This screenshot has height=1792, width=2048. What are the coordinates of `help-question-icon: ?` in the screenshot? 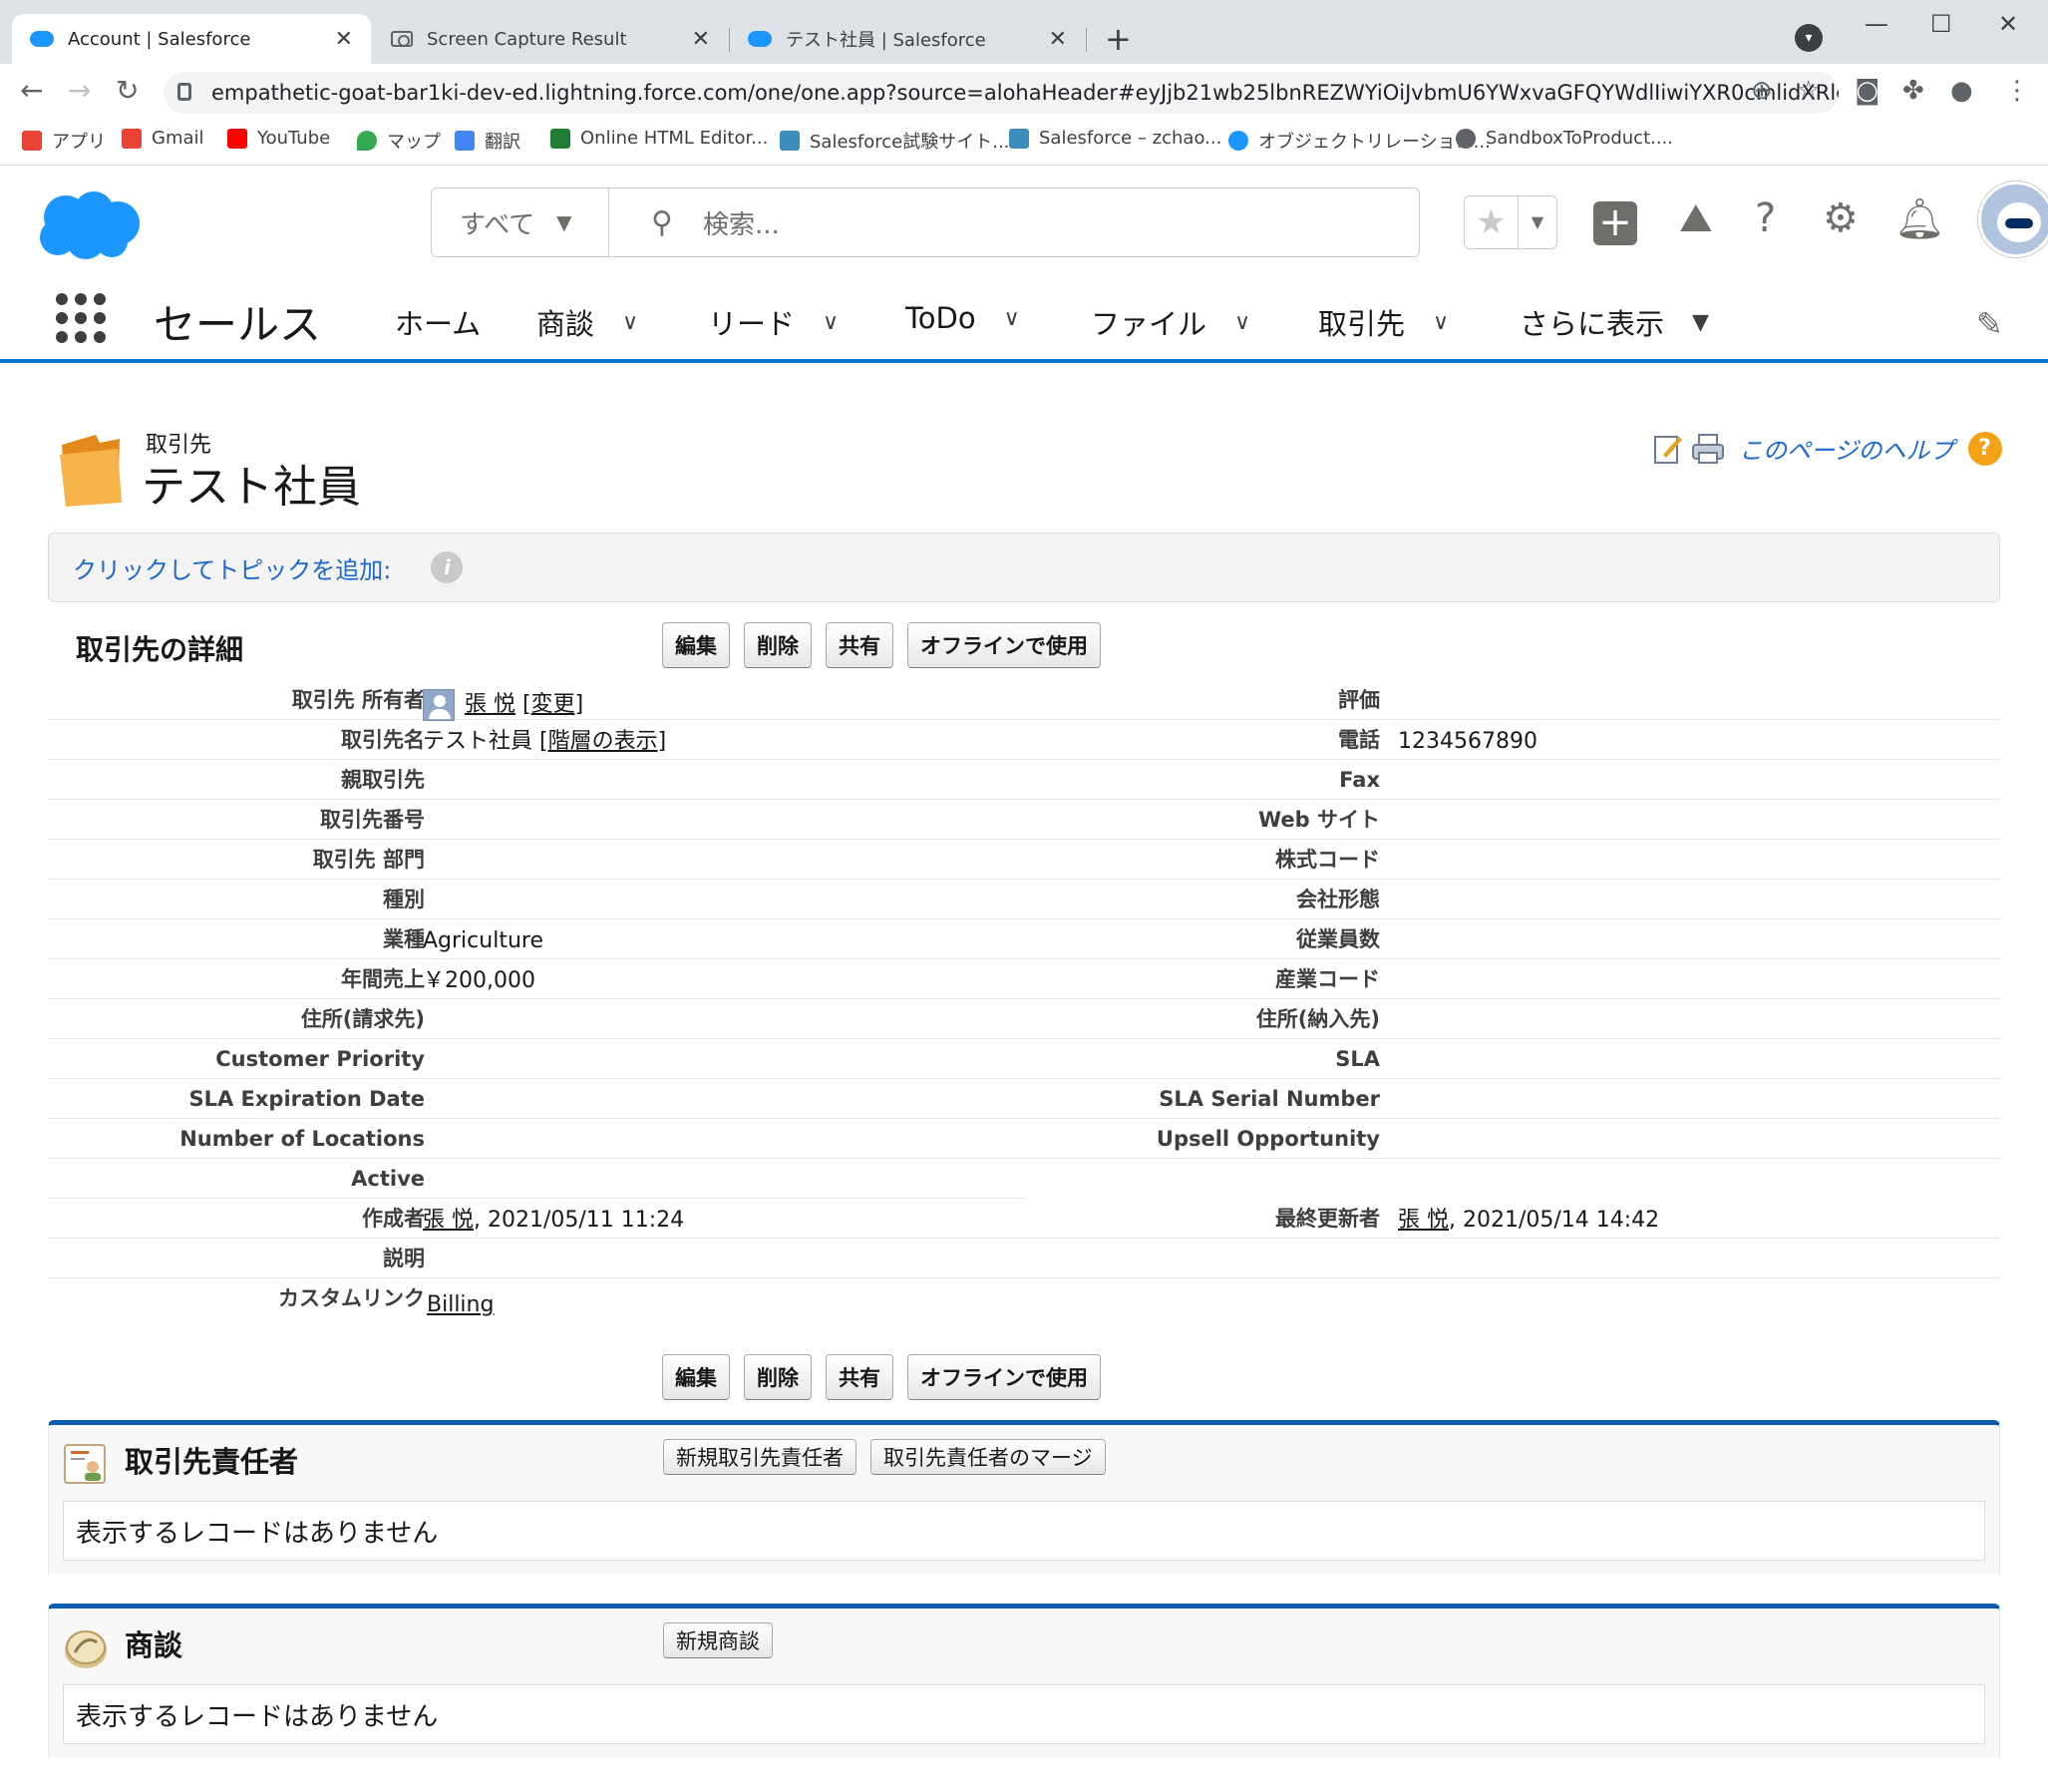 It's located at (1984, 448).